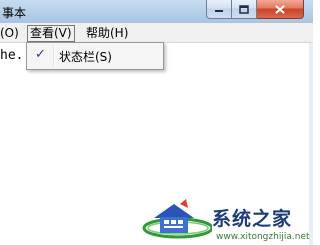 Image resolution: width=320 pixels, height=245 pixels. Describe the element at coordinates (85, 57) in the screenshot. I see `menu-item-status-bar-label: 状态栏(S)` at that location.